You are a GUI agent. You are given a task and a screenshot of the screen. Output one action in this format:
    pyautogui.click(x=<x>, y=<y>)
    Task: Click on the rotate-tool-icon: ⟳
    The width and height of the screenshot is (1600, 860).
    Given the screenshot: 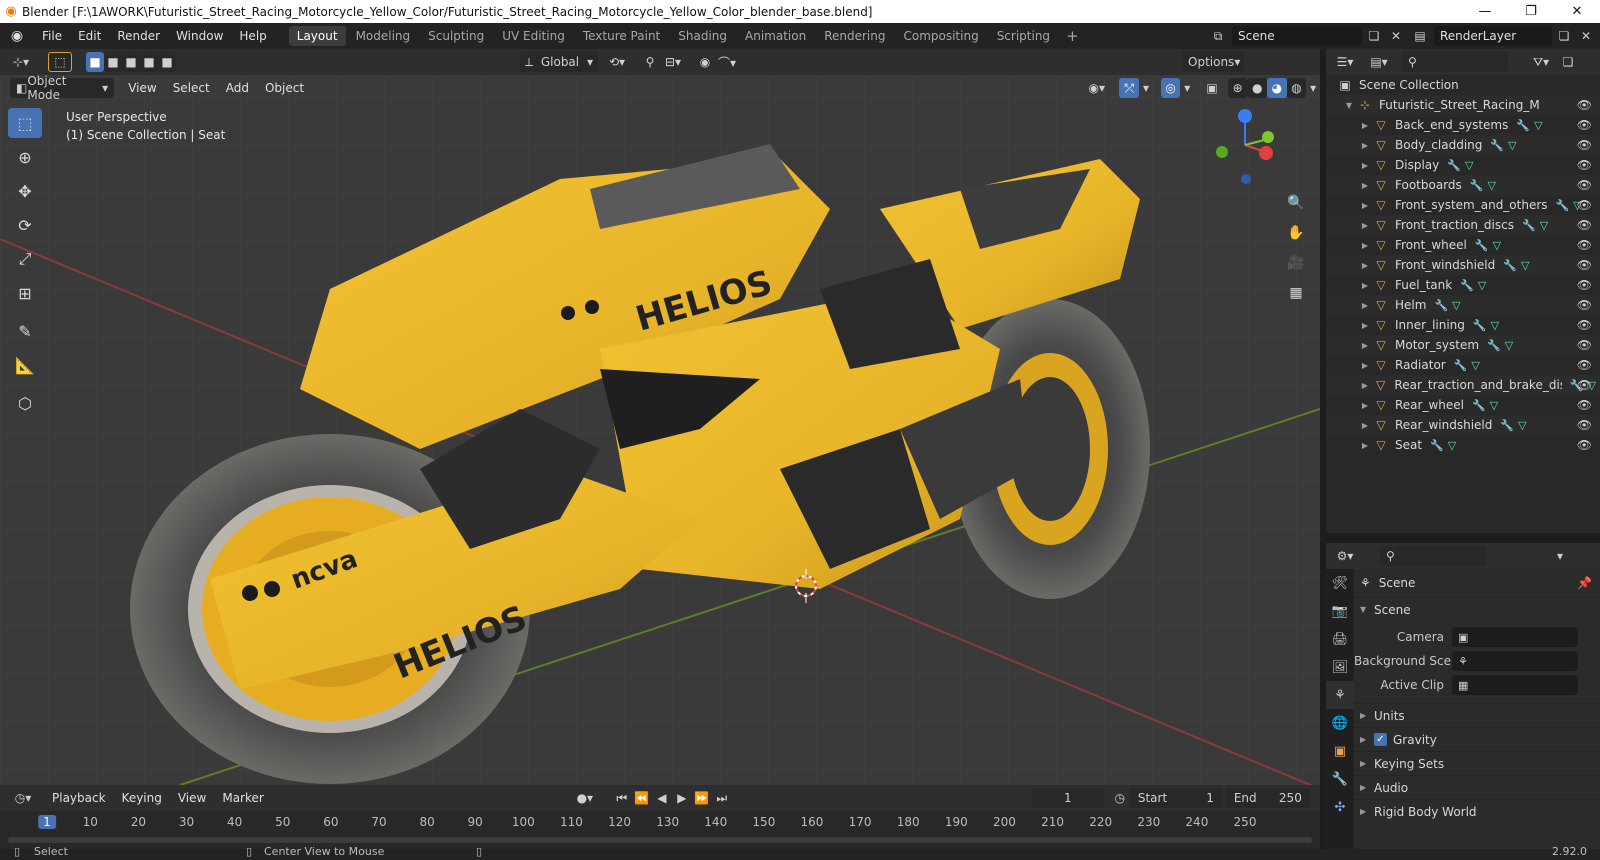 What is the action you would take?
    pyautogui.click(x=25, y=225)
    